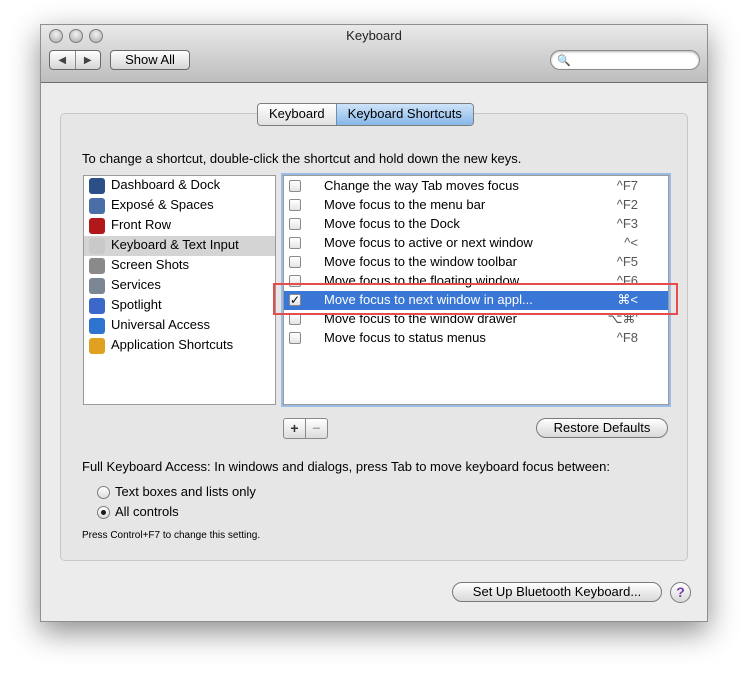 The width and height of the screenshot is (748, 677). What do you see at coordinates (97, 306) in the screenshot?
I see `spotlight-icon` at bounding box center [97, 306].